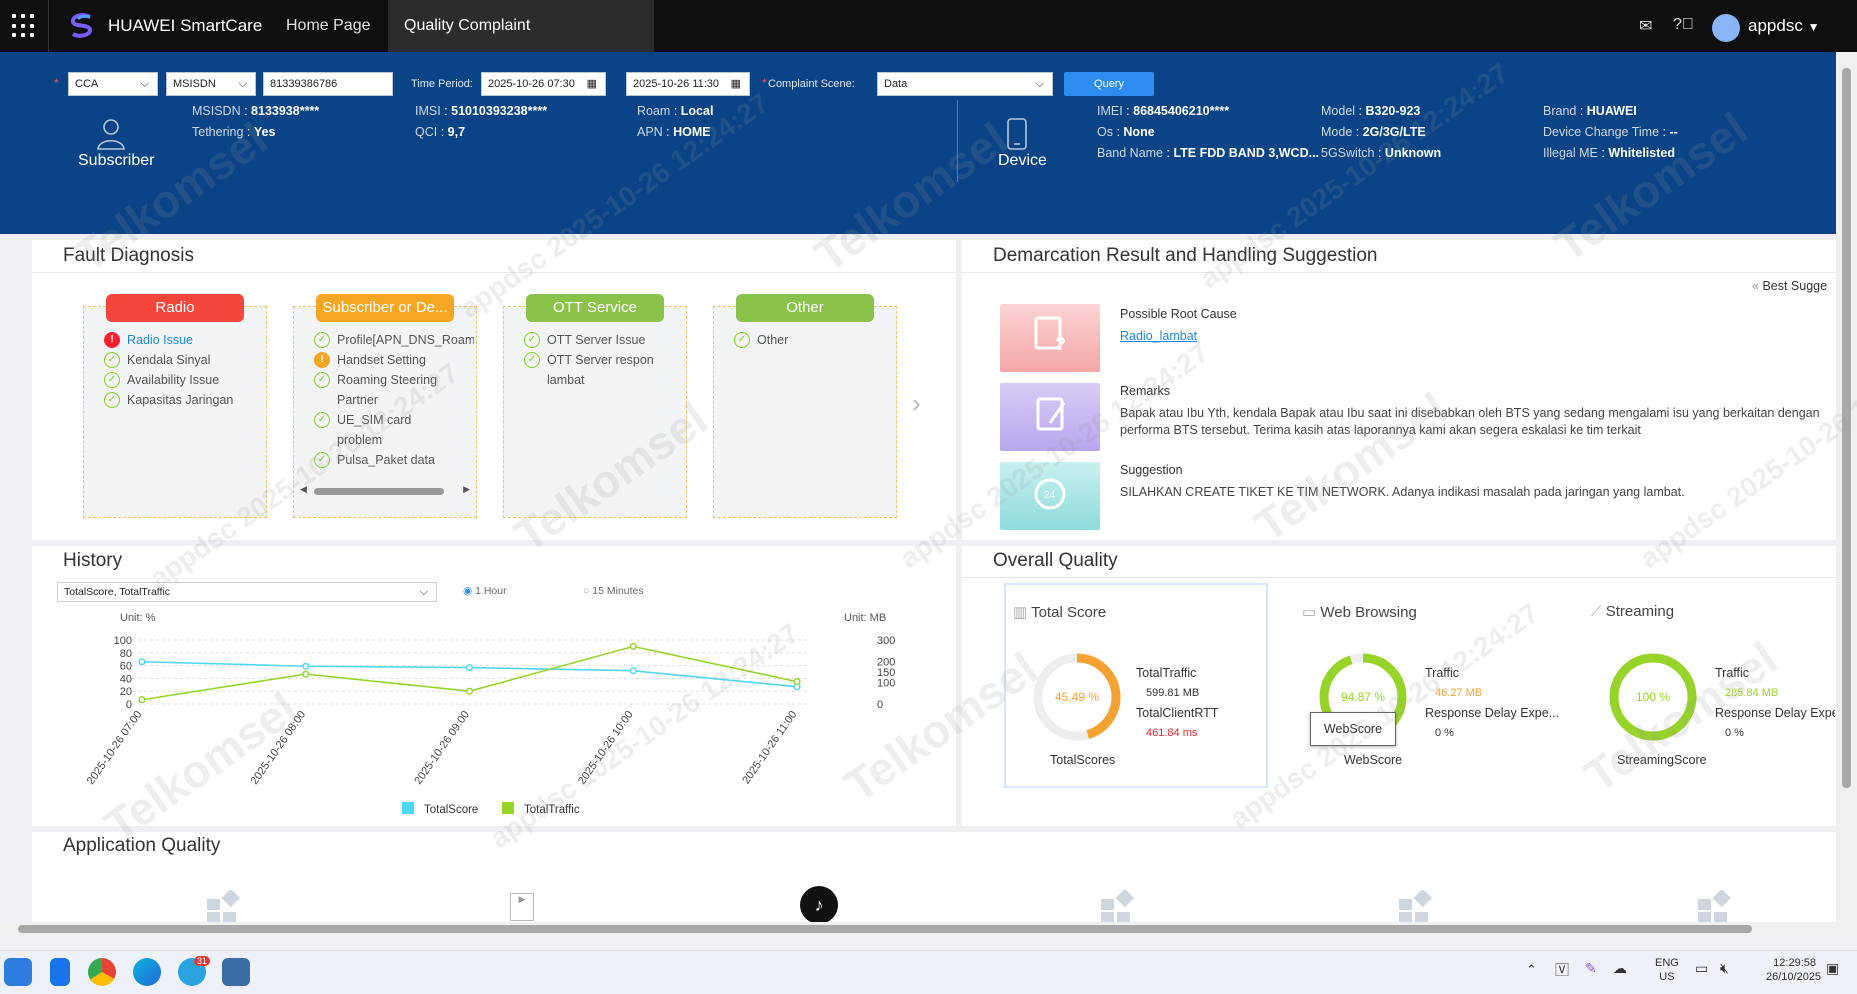 This screenshot has width=1857, height=994. I want to click on time-period-label: Time Period:, so click(442, 84).